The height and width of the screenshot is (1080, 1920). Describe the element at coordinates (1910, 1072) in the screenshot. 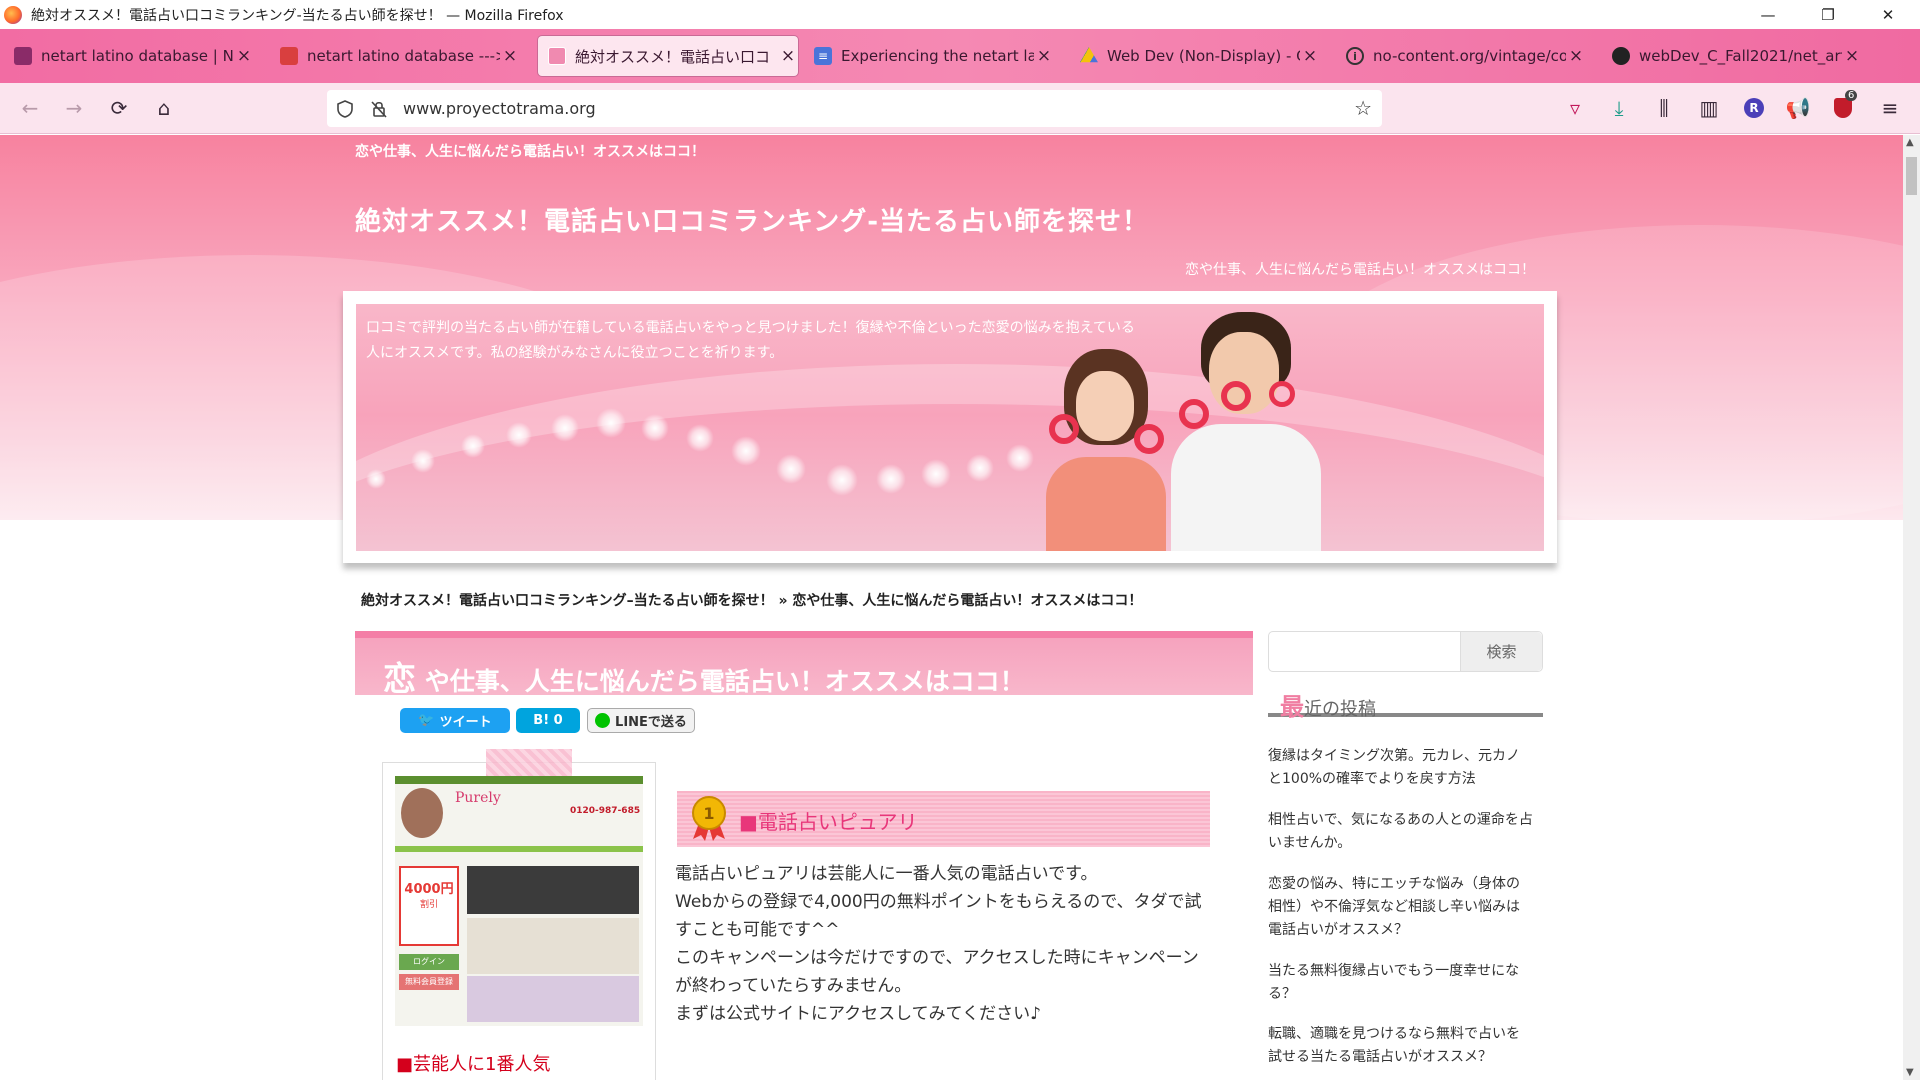

I see `scroll-down-icon: ▼` at that location.